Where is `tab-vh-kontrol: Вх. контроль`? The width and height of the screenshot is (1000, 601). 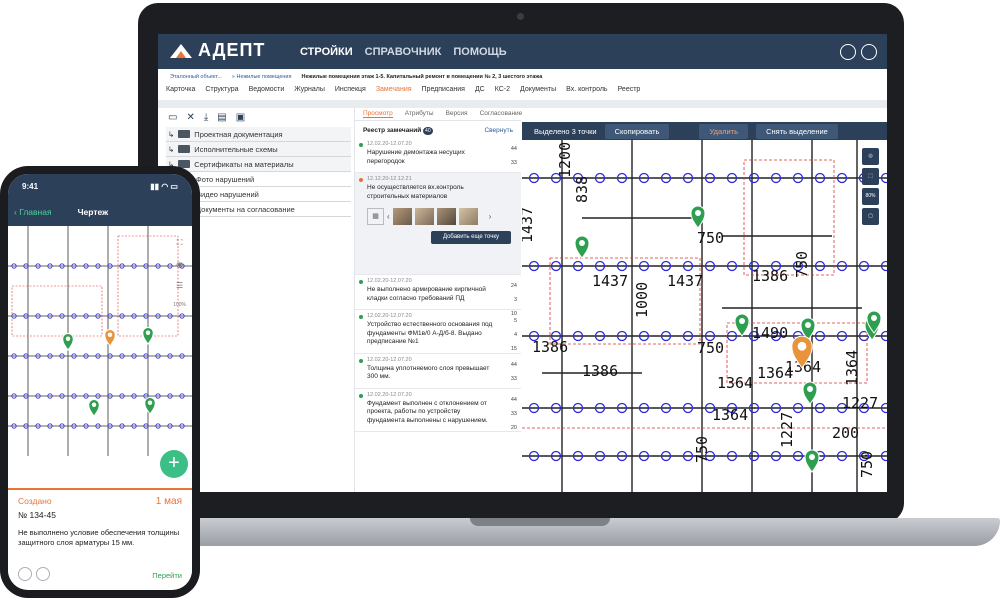 tab-vh-kontrol: Вх. контроль is located at coordinates (586, 89).